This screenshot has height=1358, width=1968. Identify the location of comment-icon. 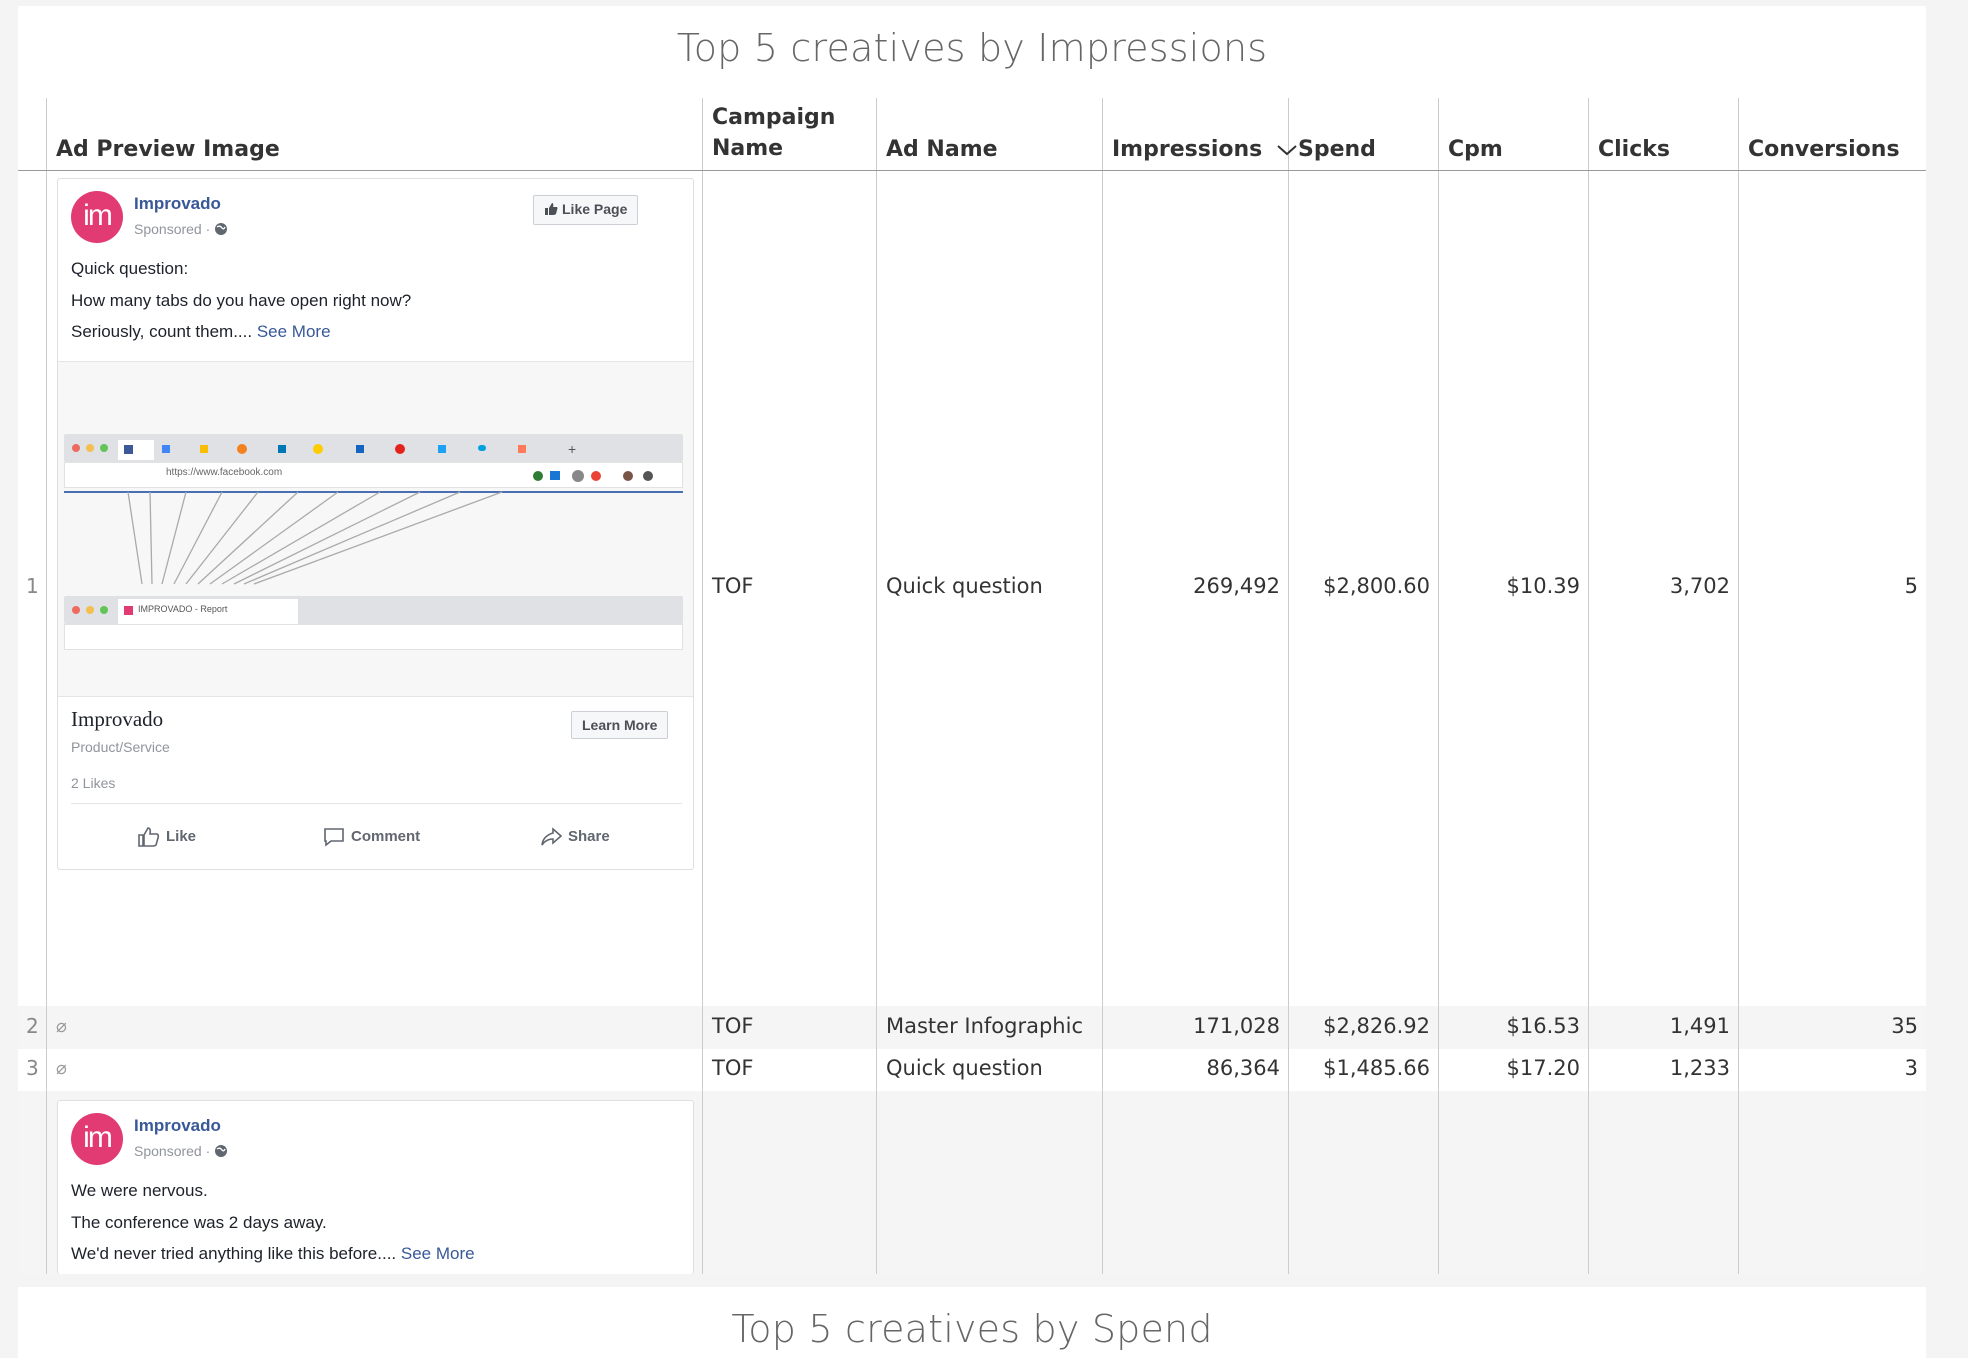
(337, 837).